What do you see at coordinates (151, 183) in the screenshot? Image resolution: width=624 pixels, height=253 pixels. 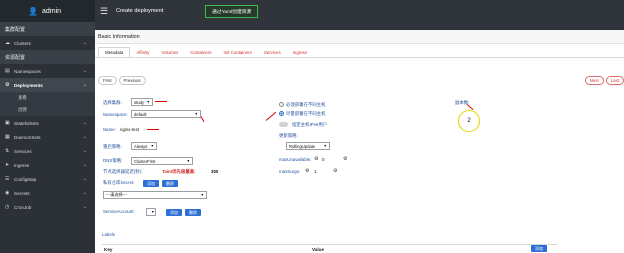 I see `secret-add-button: 添加` at bounding box center [151, 183].